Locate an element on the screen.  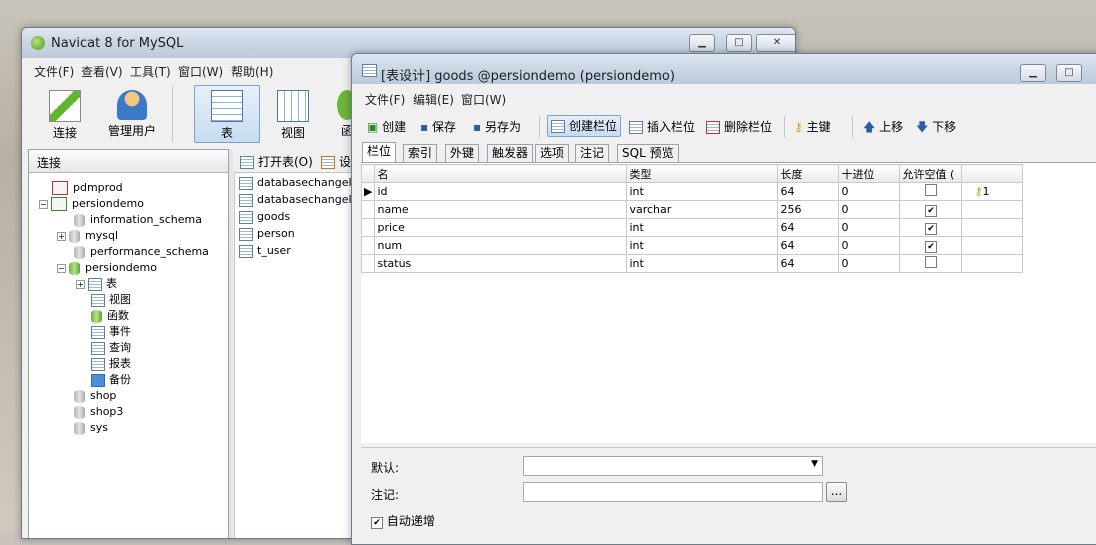
toolbar-connect-button: 连接 is located at coordinates (65, 114).